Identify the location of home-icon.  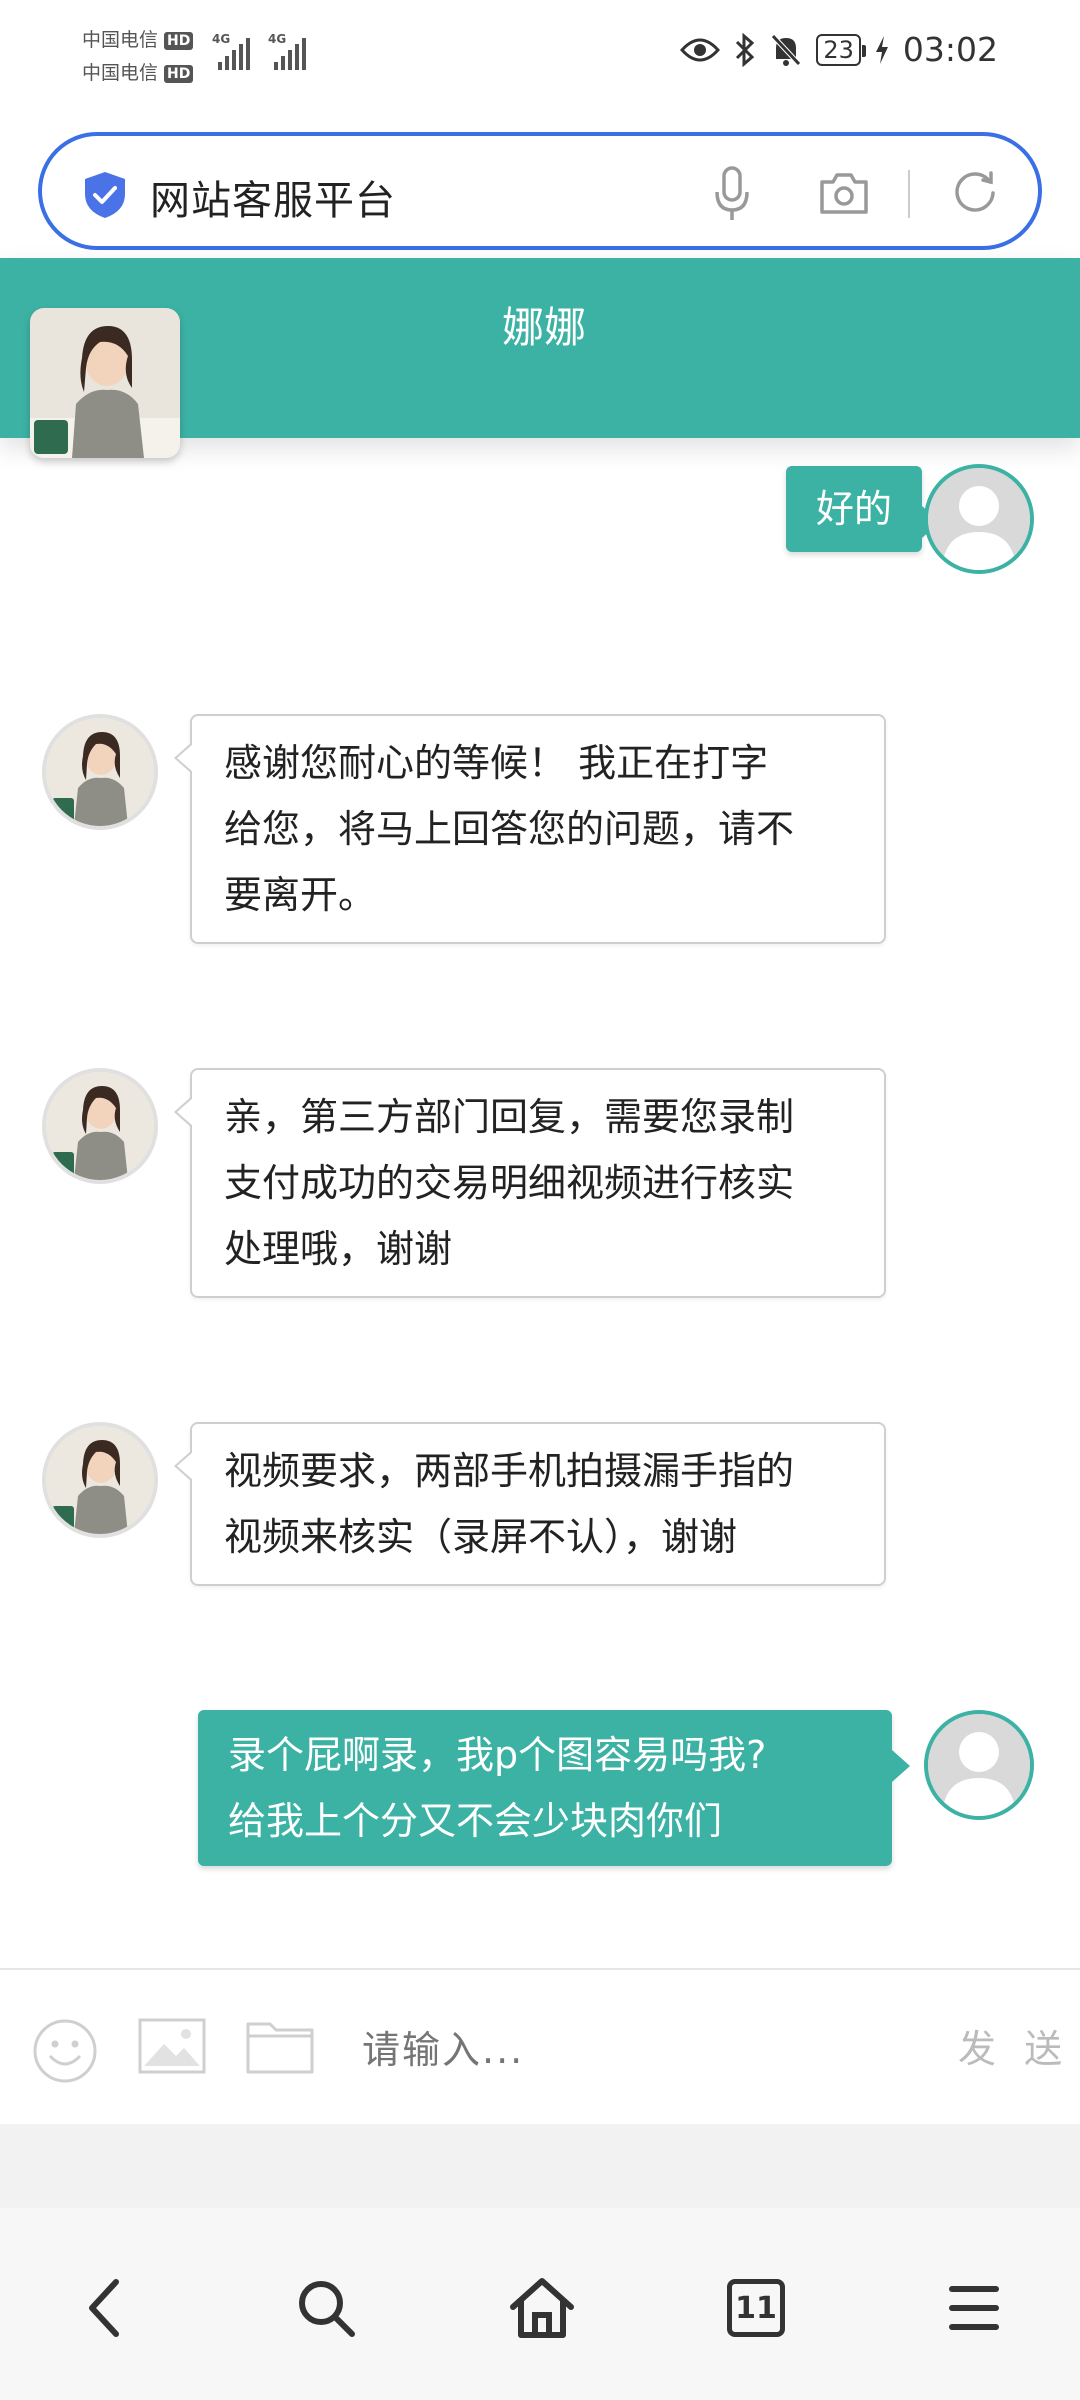
(542, 2308).